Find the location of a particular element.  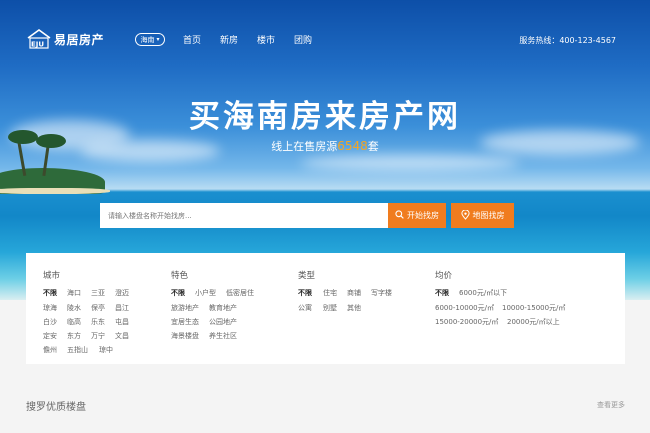

chevron-down-icon: ▾ is located at coordinates (158, 39).